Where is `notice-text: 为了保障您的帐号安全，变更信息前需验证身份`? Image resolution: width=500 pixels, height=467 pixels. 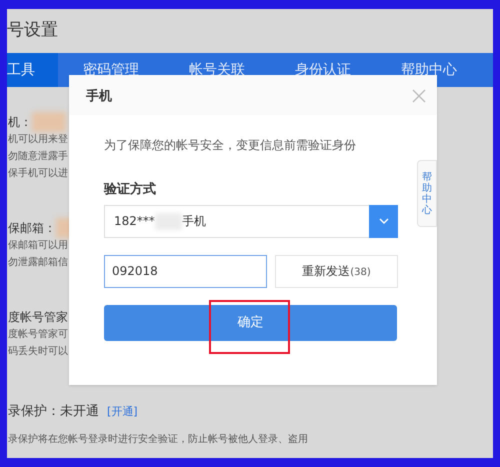
notice-text: 为了保障您的帐号安全，变更信息前需验证身份 is located at coordinates (230, 144).